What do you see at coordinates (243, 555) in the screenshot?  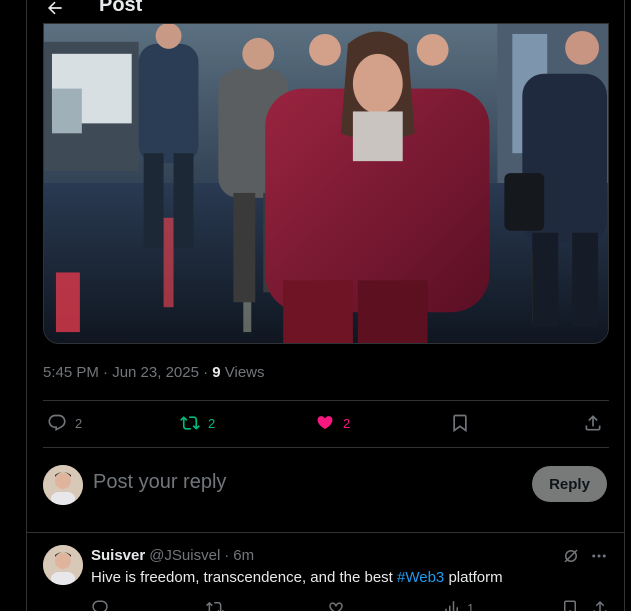 I see `reply-time: 6m` at bounding box center [243, 555].